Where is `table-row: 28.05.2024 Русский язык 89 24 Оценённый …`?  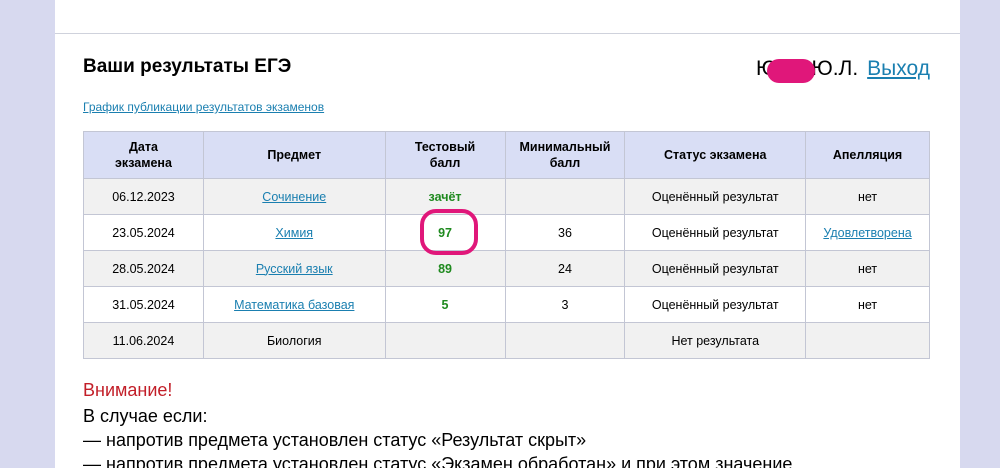 table-row: 28.05.2024 Русский язык 89 24 Оценённый … is located at coordinates (506, 268).